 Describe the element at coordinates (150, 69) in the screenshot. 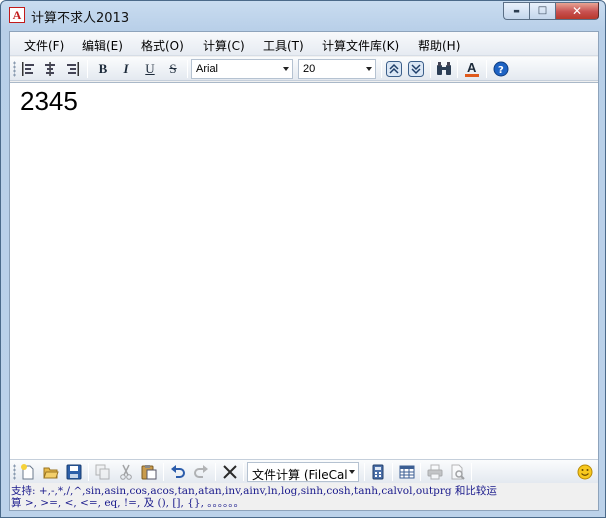

I see `underline-icon: U` at that location.